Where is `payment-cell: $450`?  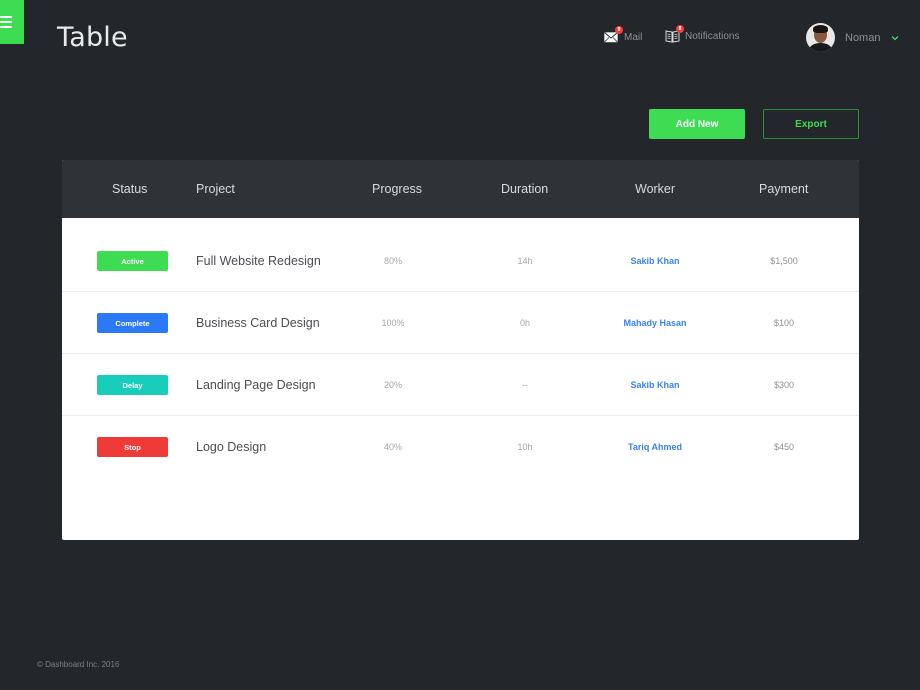
payment-cell: $450 is located at coordinates (784, 447).